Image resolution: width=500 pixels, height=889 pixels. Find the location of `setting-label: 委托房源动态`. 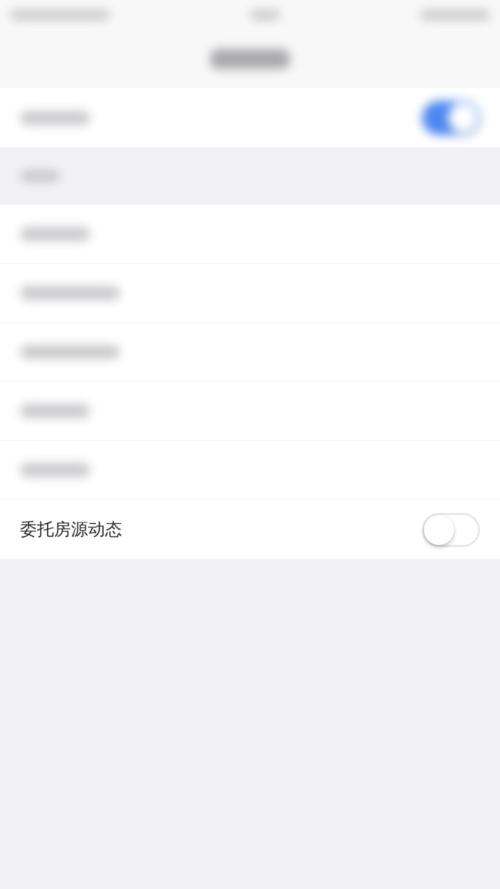

setting-label: 委托房源动态 is located at coordinates (71, 530).